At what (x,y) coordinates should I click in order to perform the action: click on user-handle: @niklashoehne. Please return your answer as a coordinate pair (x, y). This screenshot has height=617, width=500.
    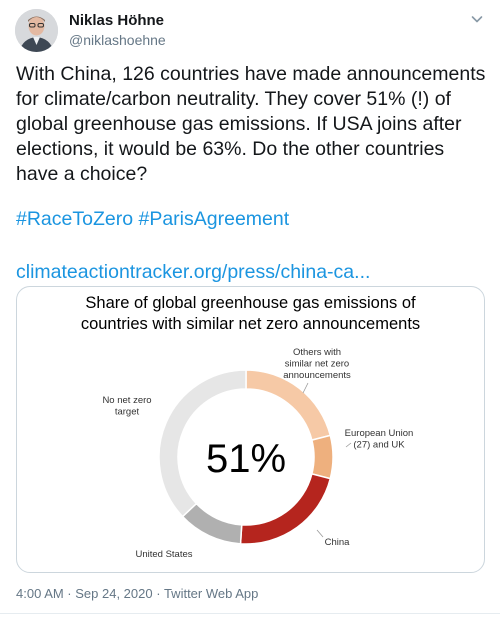
    Looking at the image, I should click on (117, 40).